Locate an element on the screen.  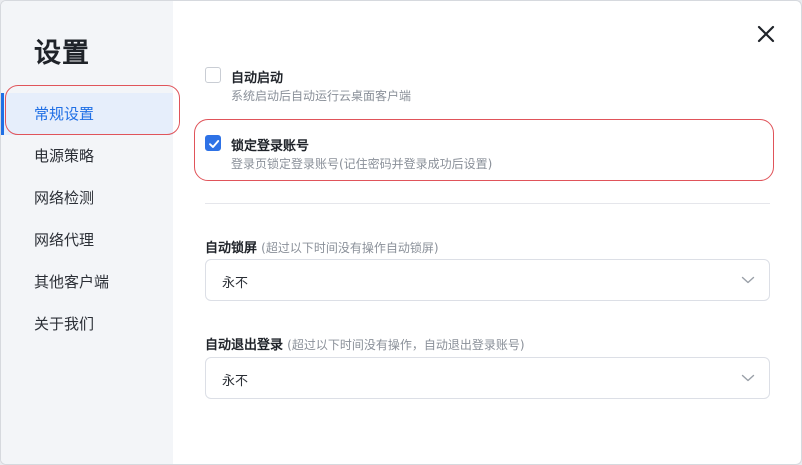
autostart-checkbox is located at coordinates (213, 75).